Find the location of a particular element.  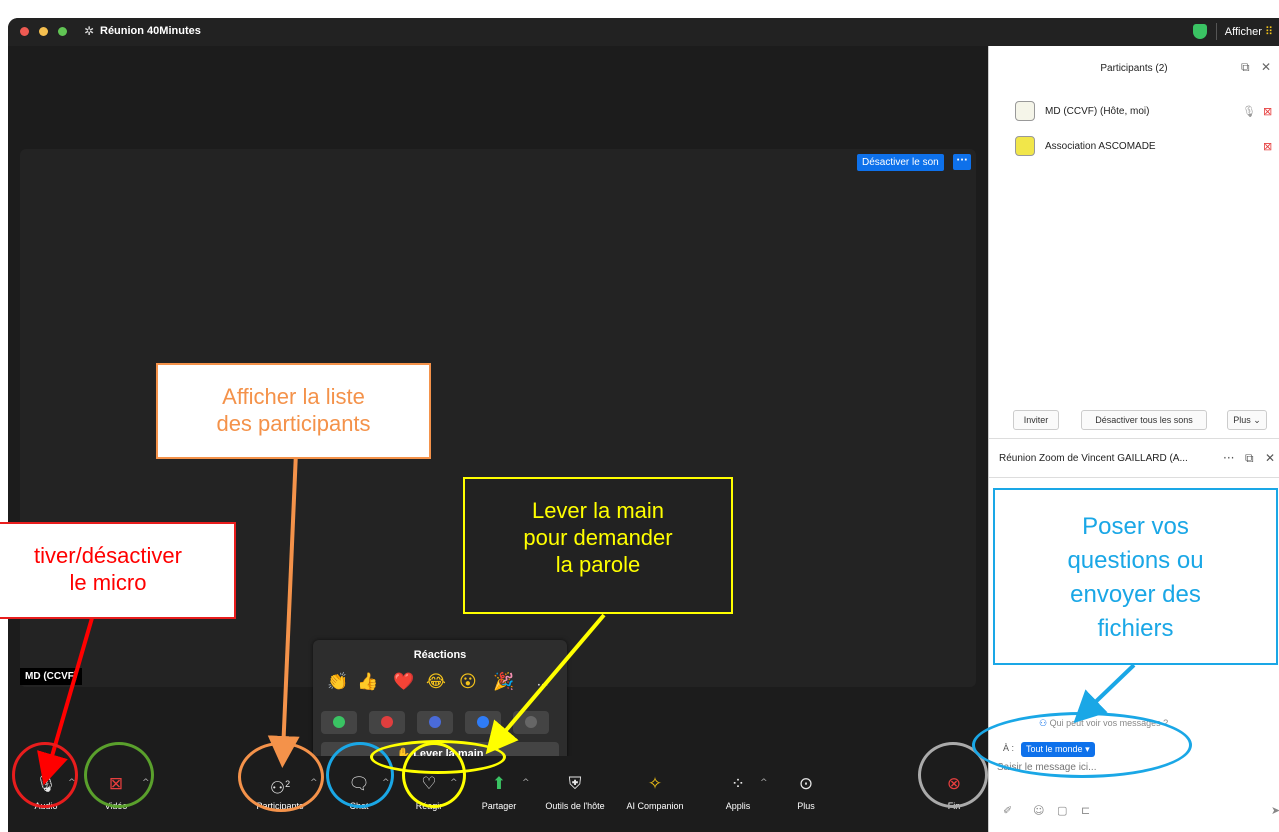

raise-hand-arrow is located at coordinates (545, 684).